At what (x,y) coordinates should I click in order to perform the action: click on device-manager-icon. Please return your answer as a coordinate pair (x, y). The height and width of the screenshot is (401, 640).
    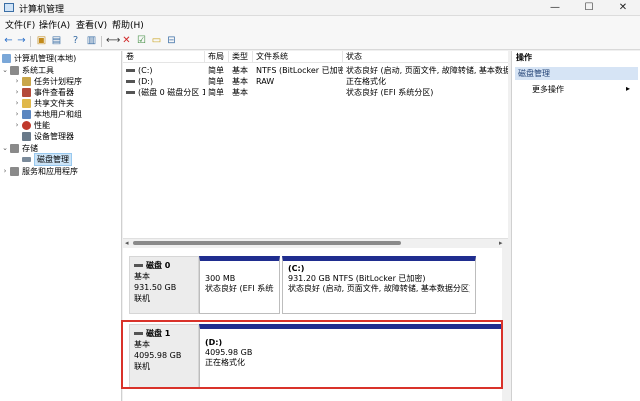
    Looking at the image, I should click on (26, 136).